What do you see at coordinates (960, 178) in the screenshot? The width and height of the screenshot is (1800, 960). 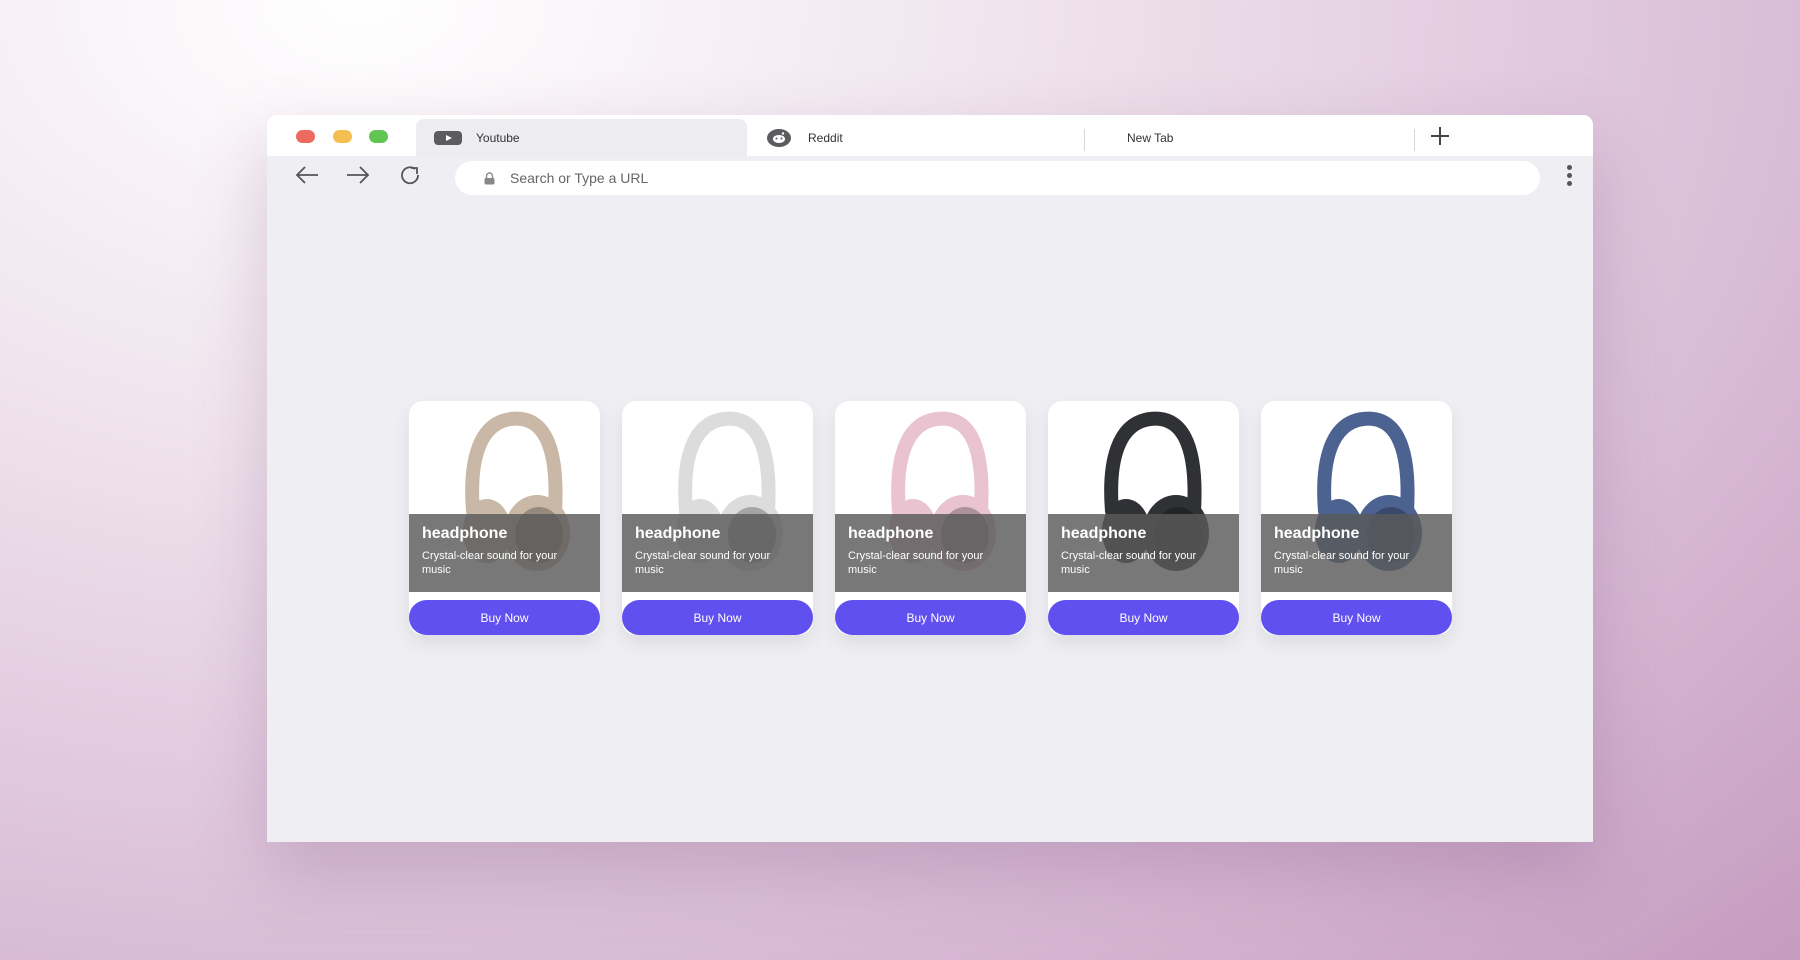 I see `url-input` at bounding box center [960, 178].